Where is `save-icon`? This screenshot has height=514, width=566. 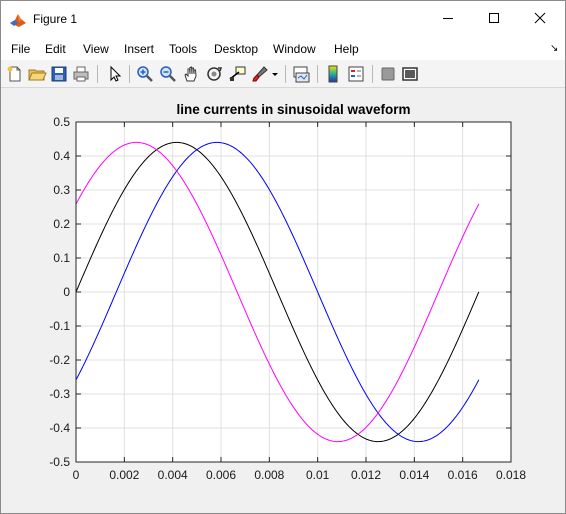 save-icon is located at coordinates (59, 74).